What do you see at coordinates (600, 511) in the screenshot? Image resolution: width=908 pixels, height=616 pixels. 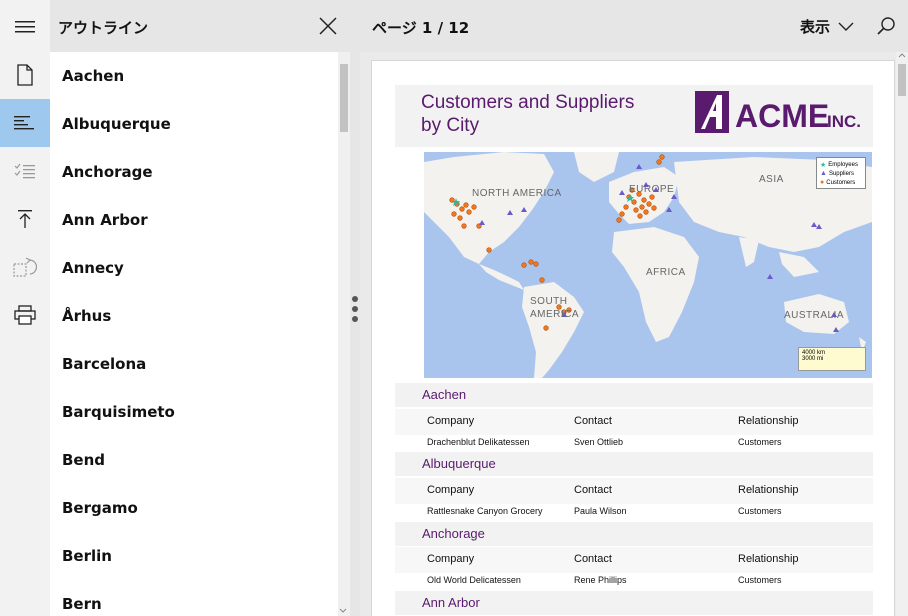 I see `cell-contact: Paula Wilson` at bounding box center [600, 511].